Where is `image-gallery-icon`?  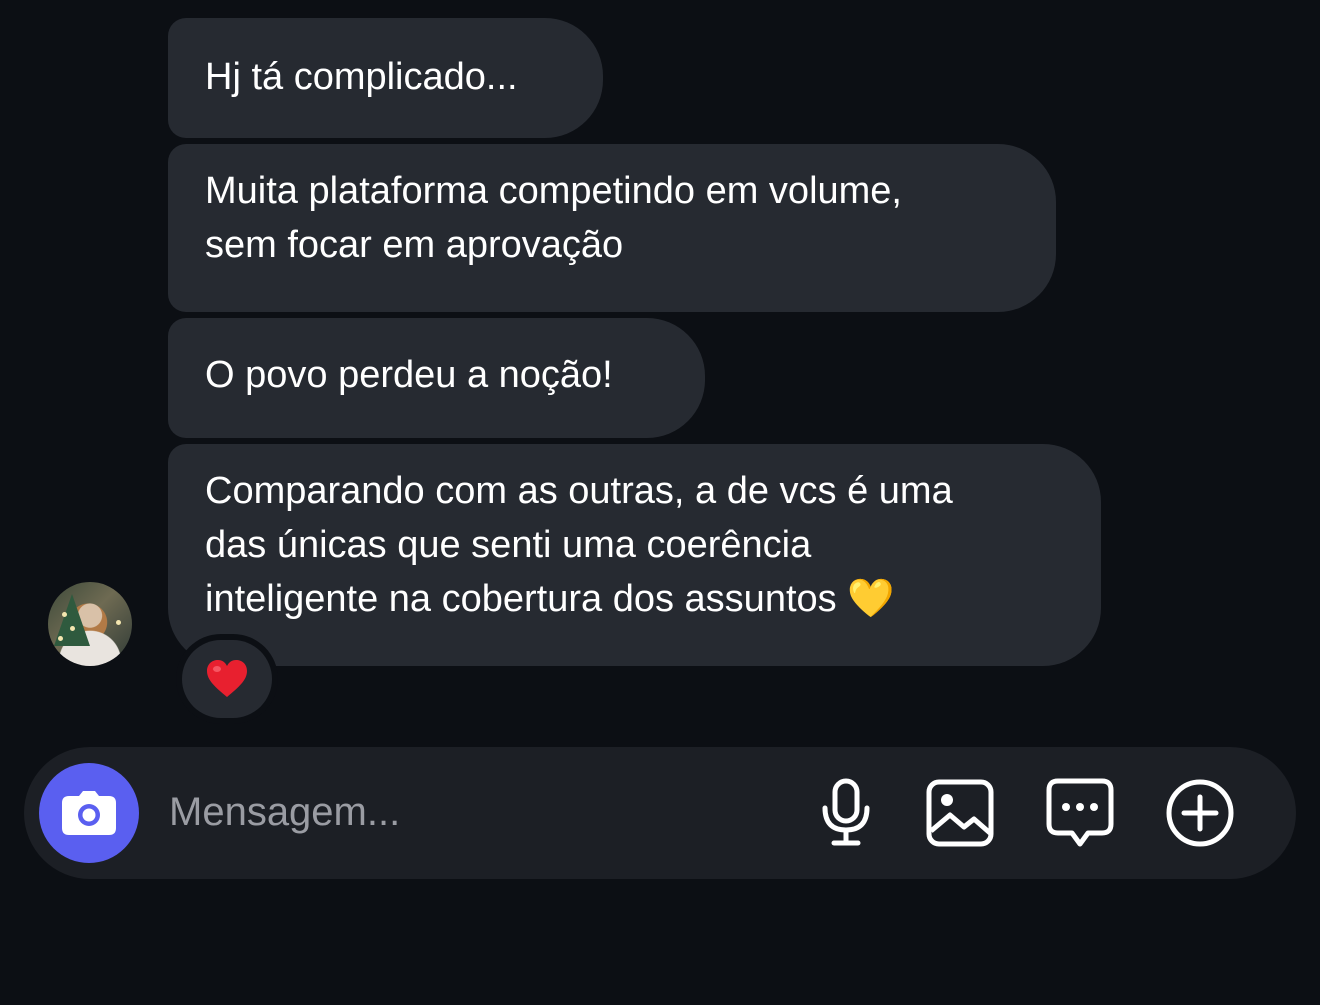
image-gallery-icon is located at coordinates (960, 813).